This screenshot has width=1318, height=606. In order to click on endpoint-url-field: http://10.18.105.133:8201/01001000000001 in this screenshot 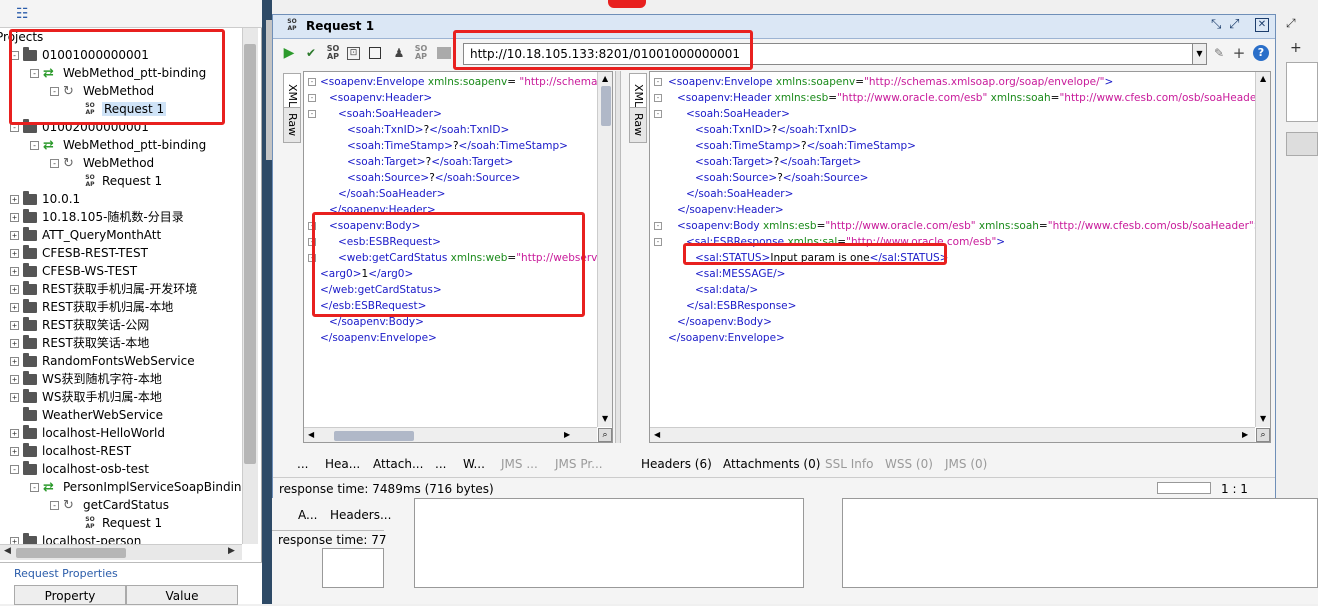, I will do `click(828, 54)`.